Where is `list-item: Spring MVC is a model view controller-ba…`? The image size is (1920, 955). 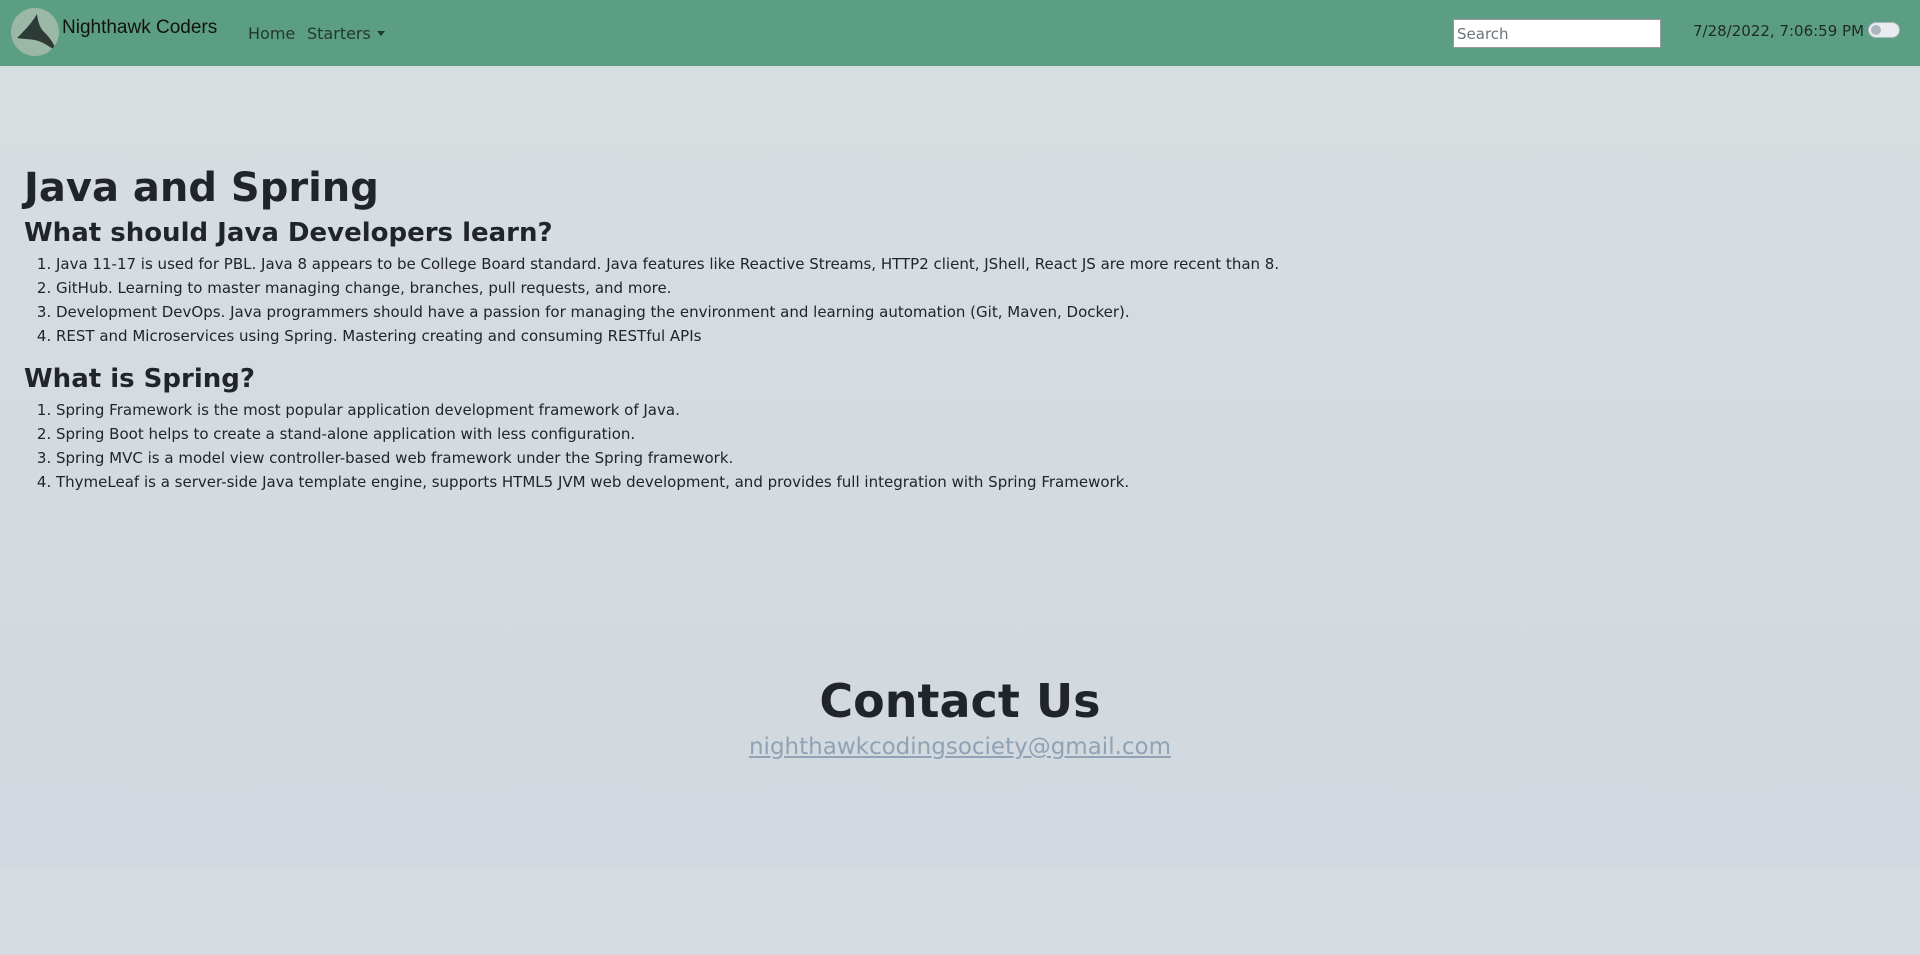
list-item: Spring MVC is a model view controller-ba… is located at coordinates (980, 458).